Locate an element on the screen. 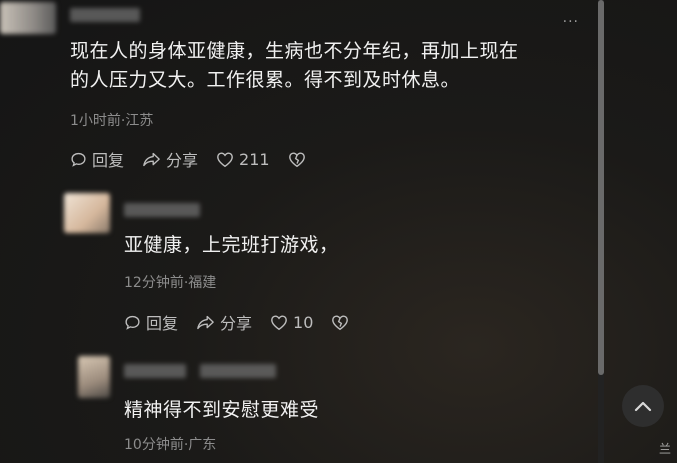 This screenshot has width=677, height=463. comment-text-line: 现在人的身体亚健康，生病也不分年纪，再加上现在 is located at coordinates (294, 51).